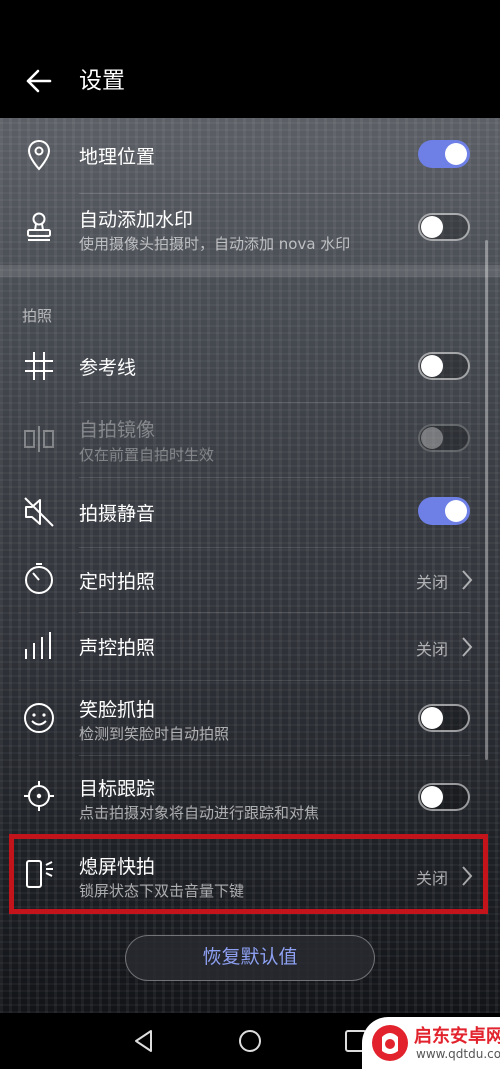 The height and width of the screenshot is (1069, 500). Describe the element at coordinates (39, 578) in the screenshot. I see `timer-icon` at that location.